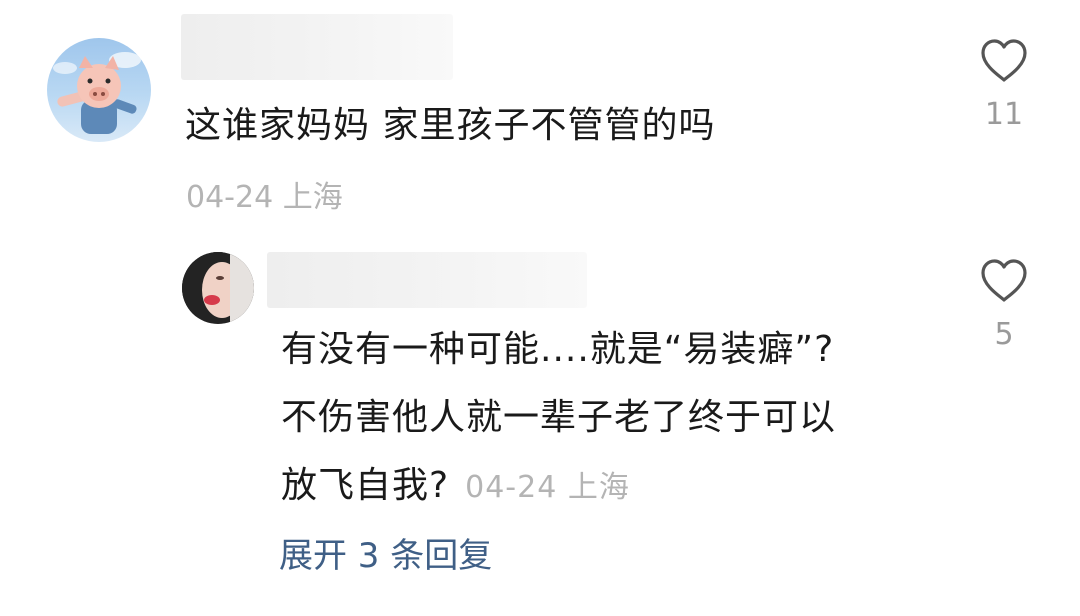 This screenshot has width=1080, height=616. I want to click on reply-avatar, so click(218, 288).